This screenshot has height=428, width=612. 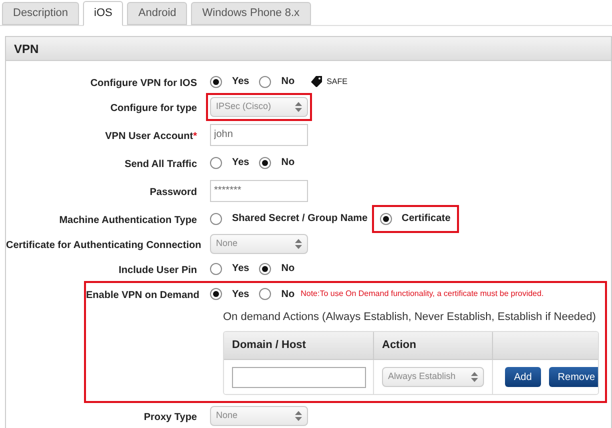 I want to click on field-label: VPN User Account, so click(x=149, y=136).